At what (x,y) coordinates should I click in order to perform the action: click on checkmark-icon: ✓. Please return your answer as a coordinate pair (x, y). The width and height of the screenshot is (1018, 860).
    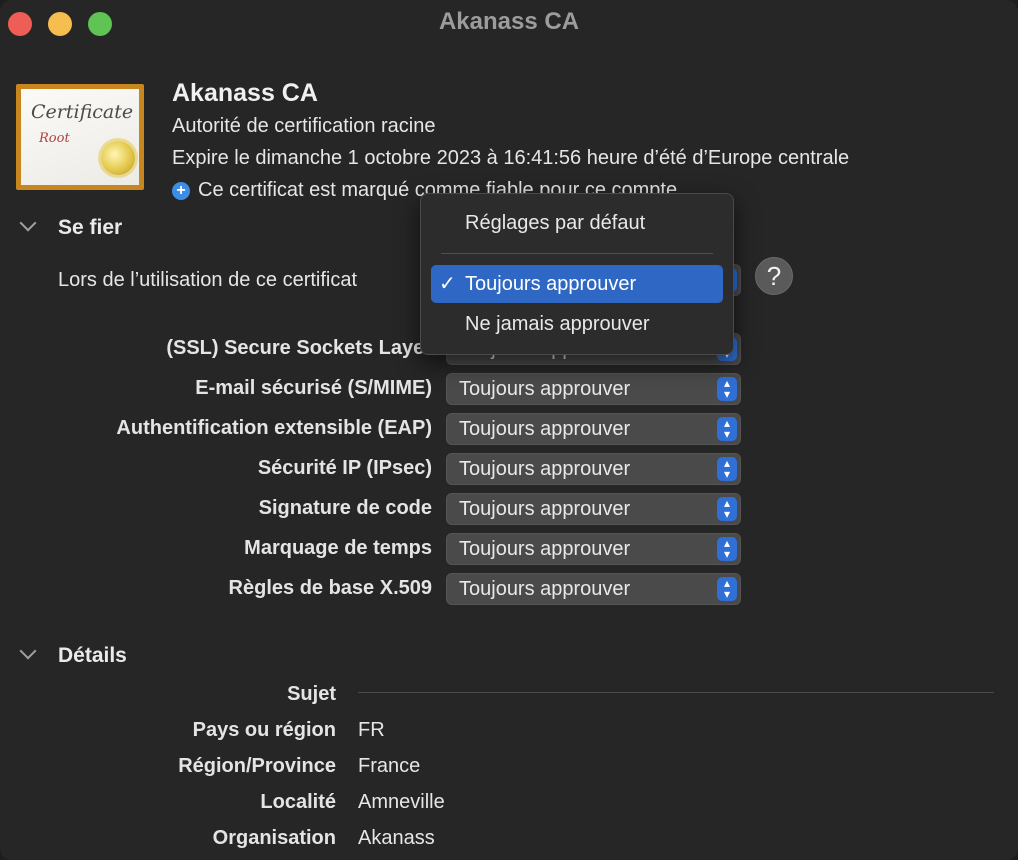
    Looking at the image, I should click on (447, 284).